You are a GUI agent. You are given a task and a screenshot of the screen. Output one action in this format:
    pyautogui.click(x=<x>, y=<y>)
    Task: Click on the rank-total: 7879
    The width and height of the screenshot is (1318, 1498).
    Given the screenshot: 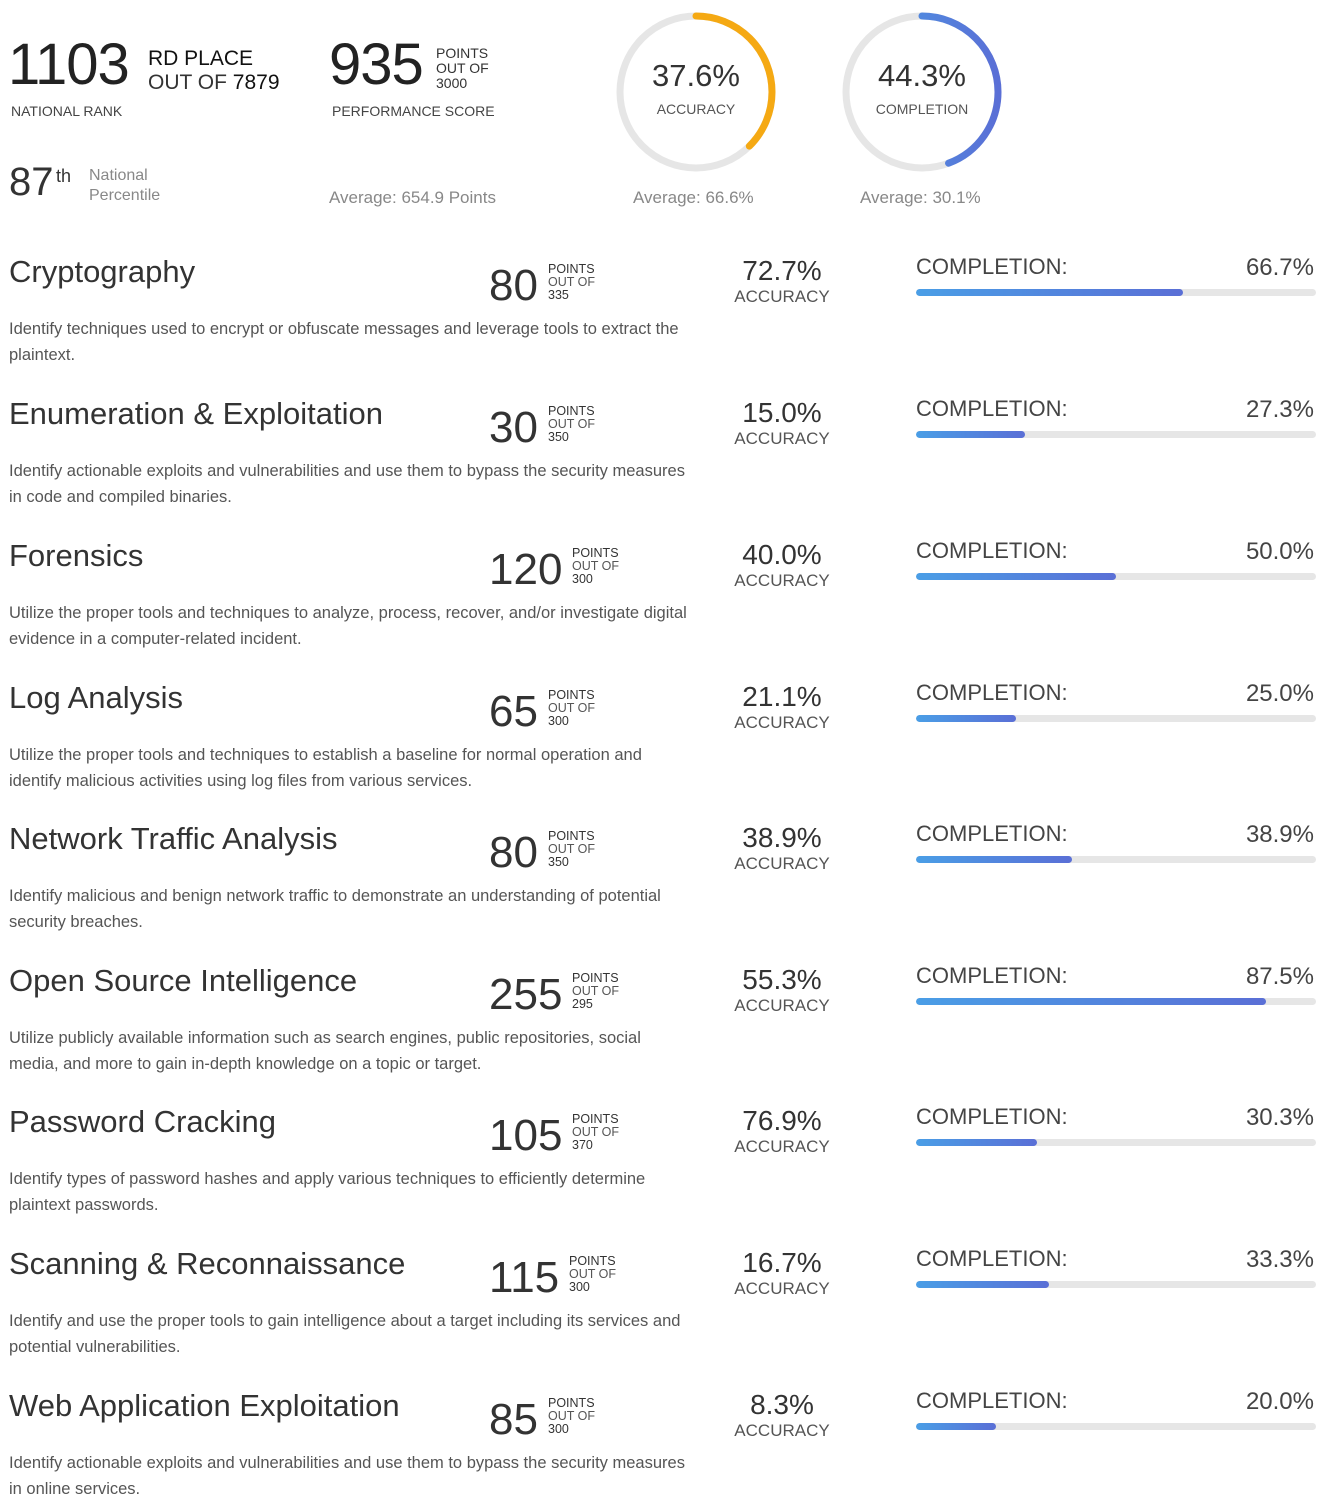 What is the action you would take?
    pyautogui.click(x=256, y=82)
    